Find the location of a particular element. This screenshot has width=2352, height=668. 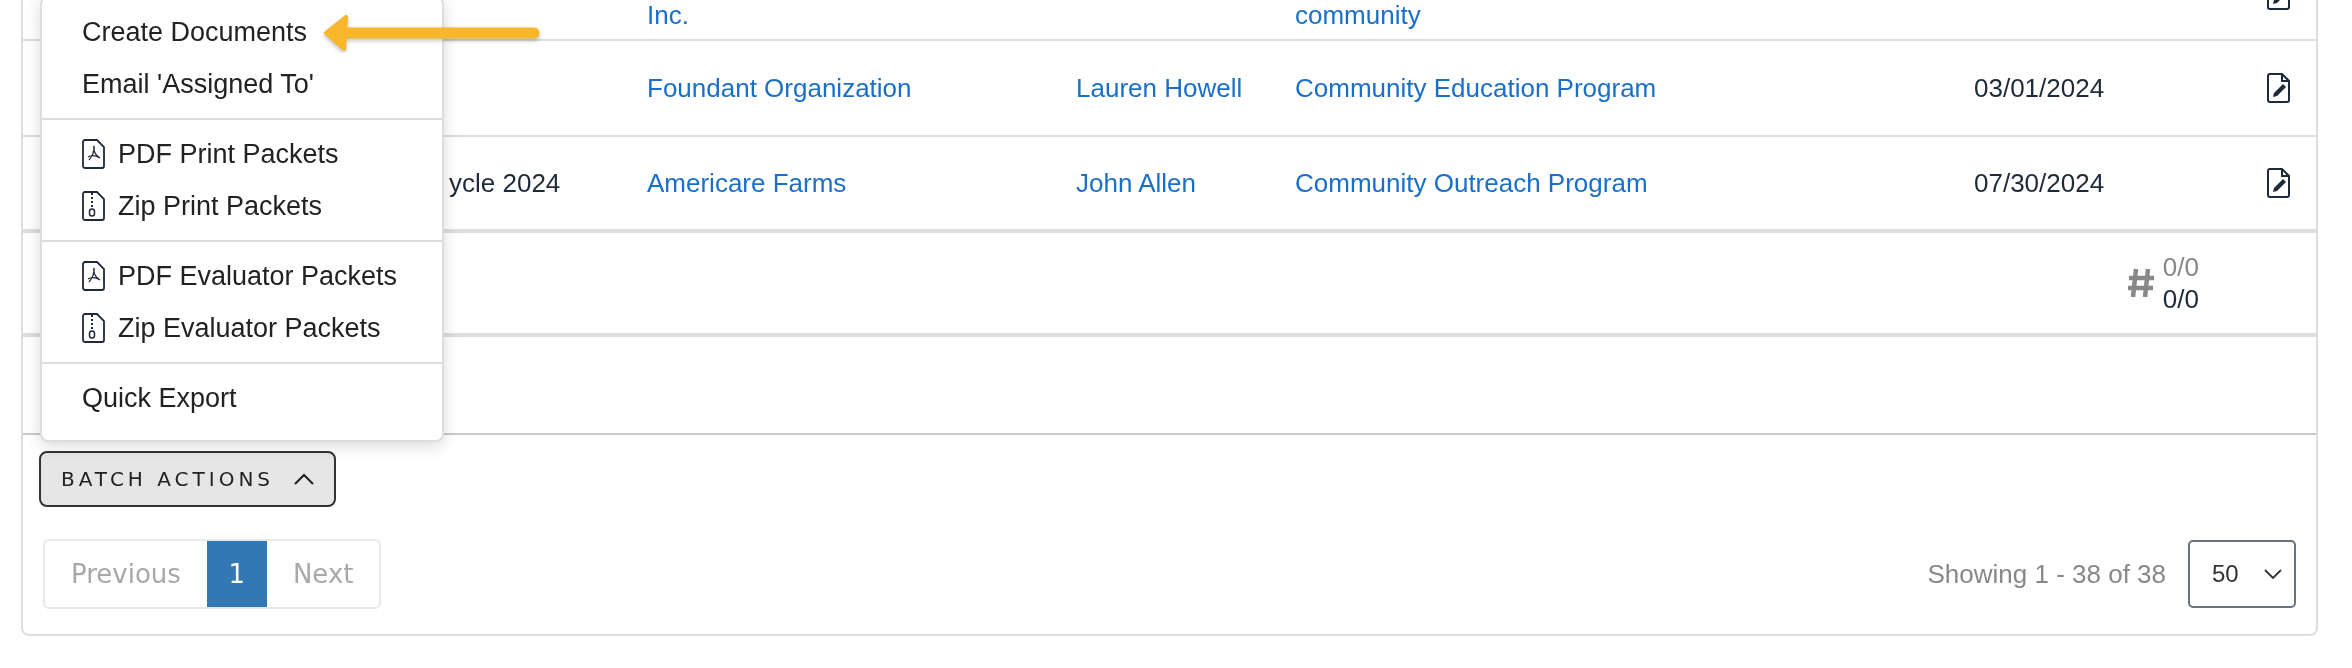

menu-item: Zip Evaluator Packets is located at coordinates (242, 328).